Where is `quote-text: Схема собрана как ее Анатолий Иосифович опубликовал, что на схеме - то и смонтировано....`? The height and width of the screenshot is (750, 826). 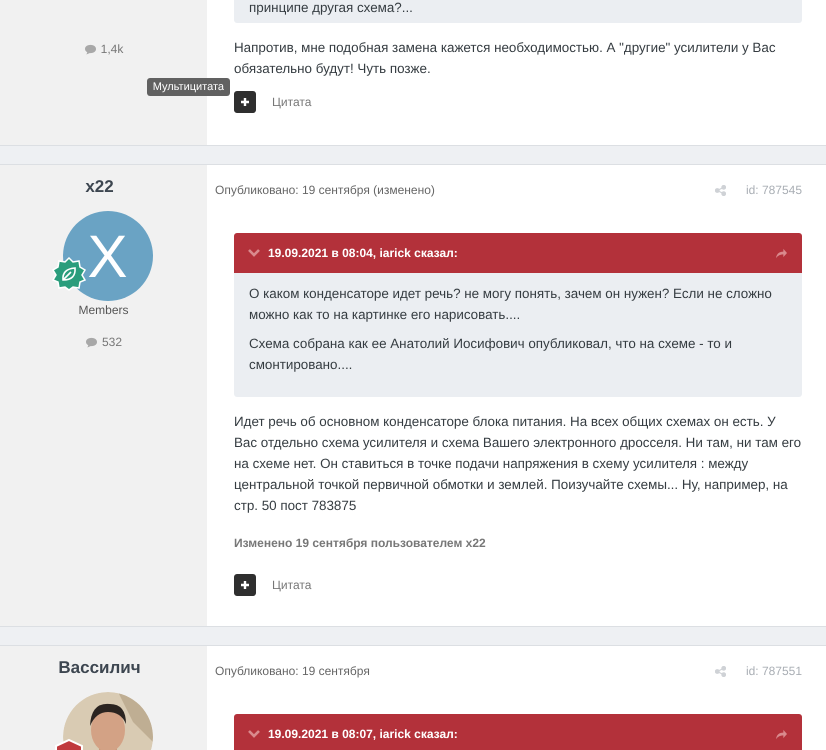
quote-text: Схема собрана как ее Анатолий Иосифович опубликовал, что на схеме - то и смонтировано.... is located at coordinates (491, 354).